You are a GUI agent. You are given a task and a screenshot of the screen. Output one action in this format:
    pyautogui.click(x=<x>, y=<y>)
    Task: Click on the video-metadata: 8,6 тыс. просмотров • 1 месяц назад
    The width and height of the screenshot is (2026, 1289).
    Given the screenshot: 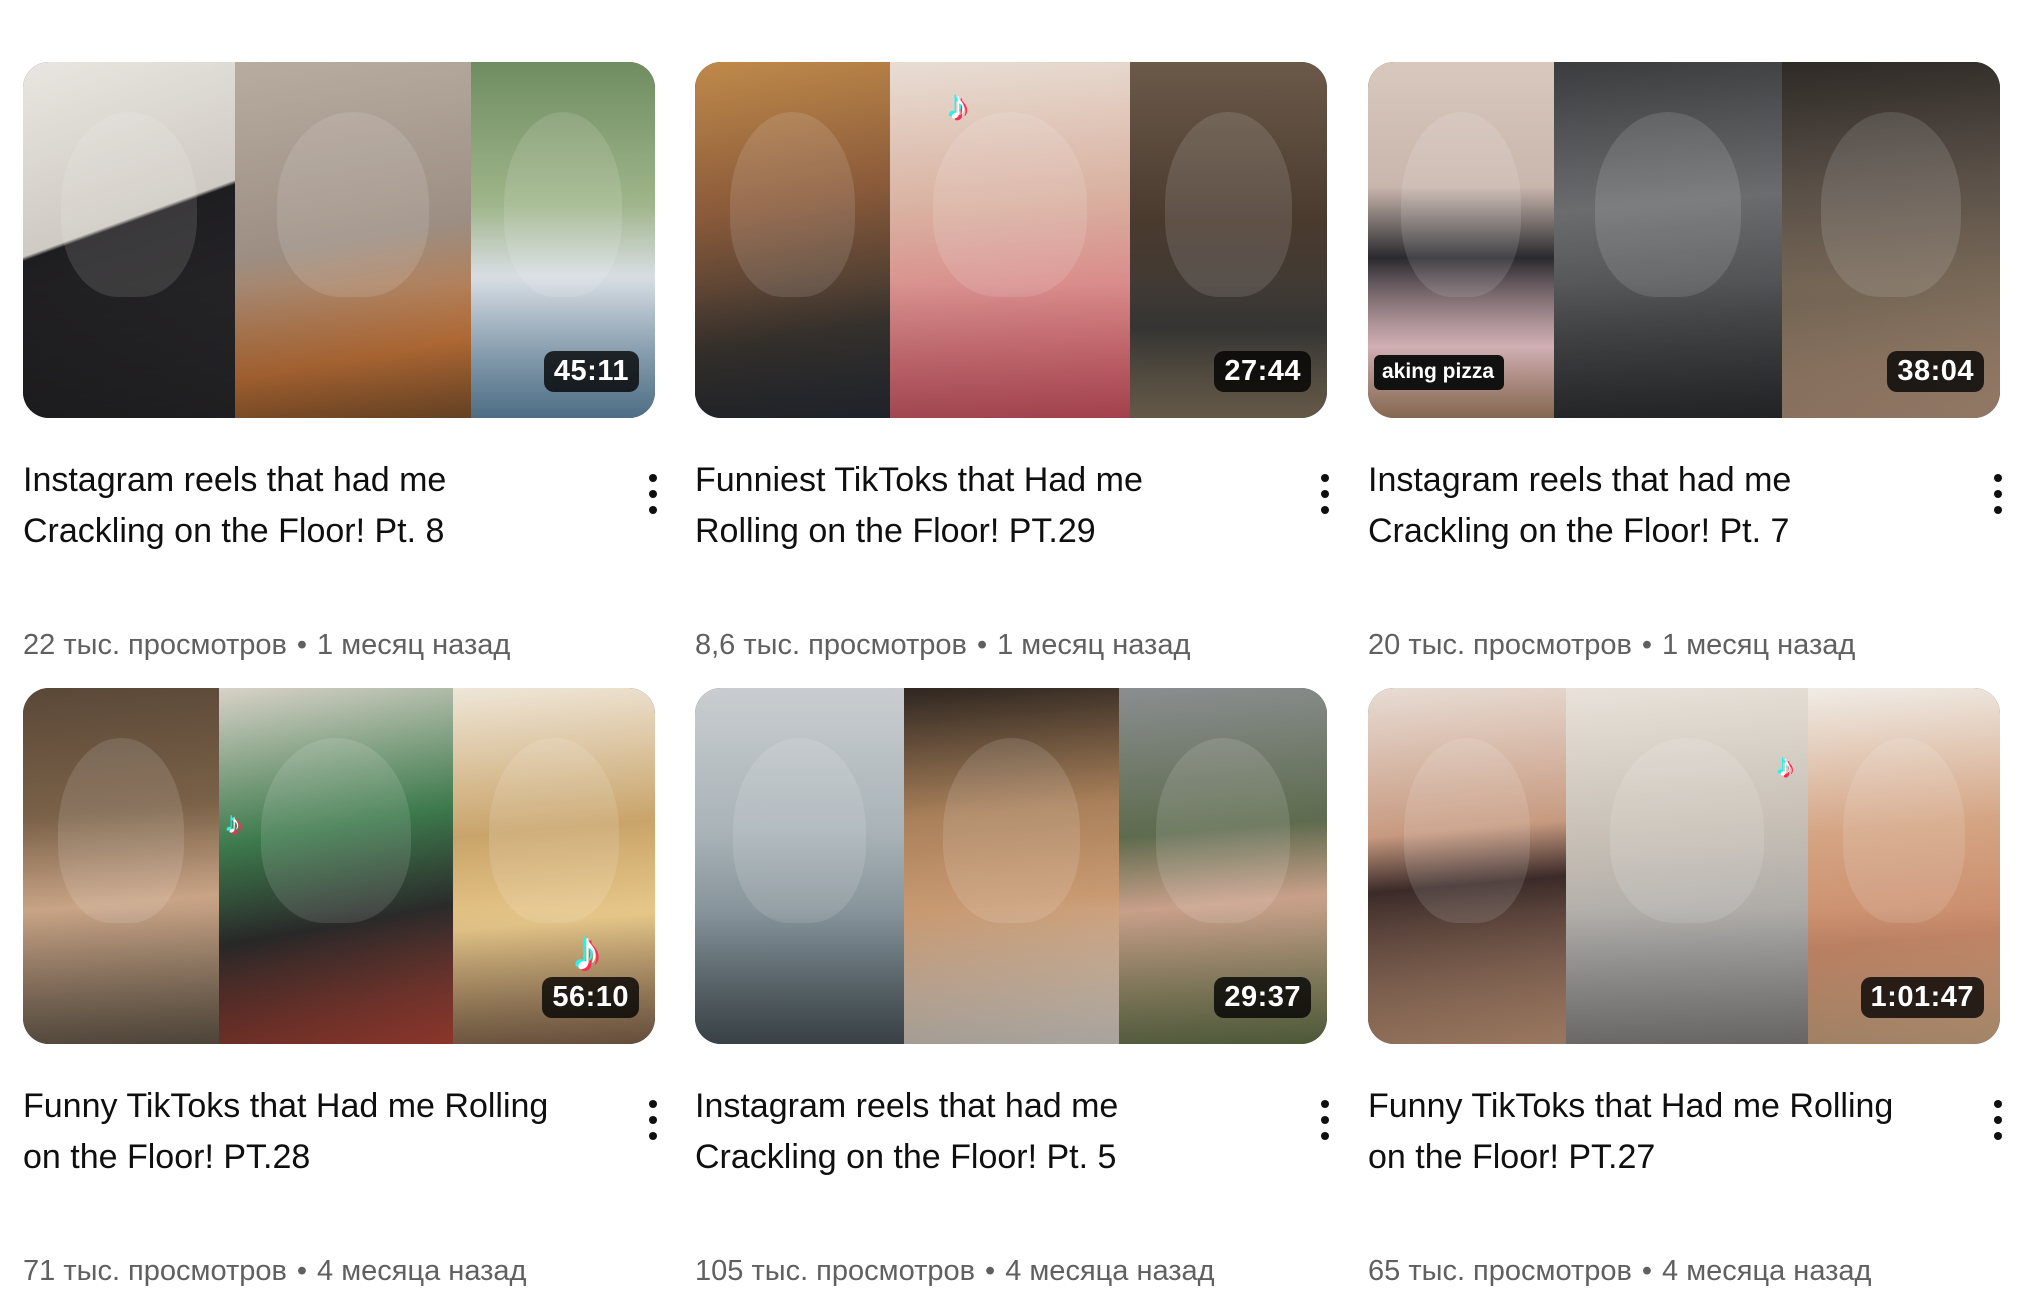 What is the action you would take?
    pyautogui.click(x=942, y=645)
    